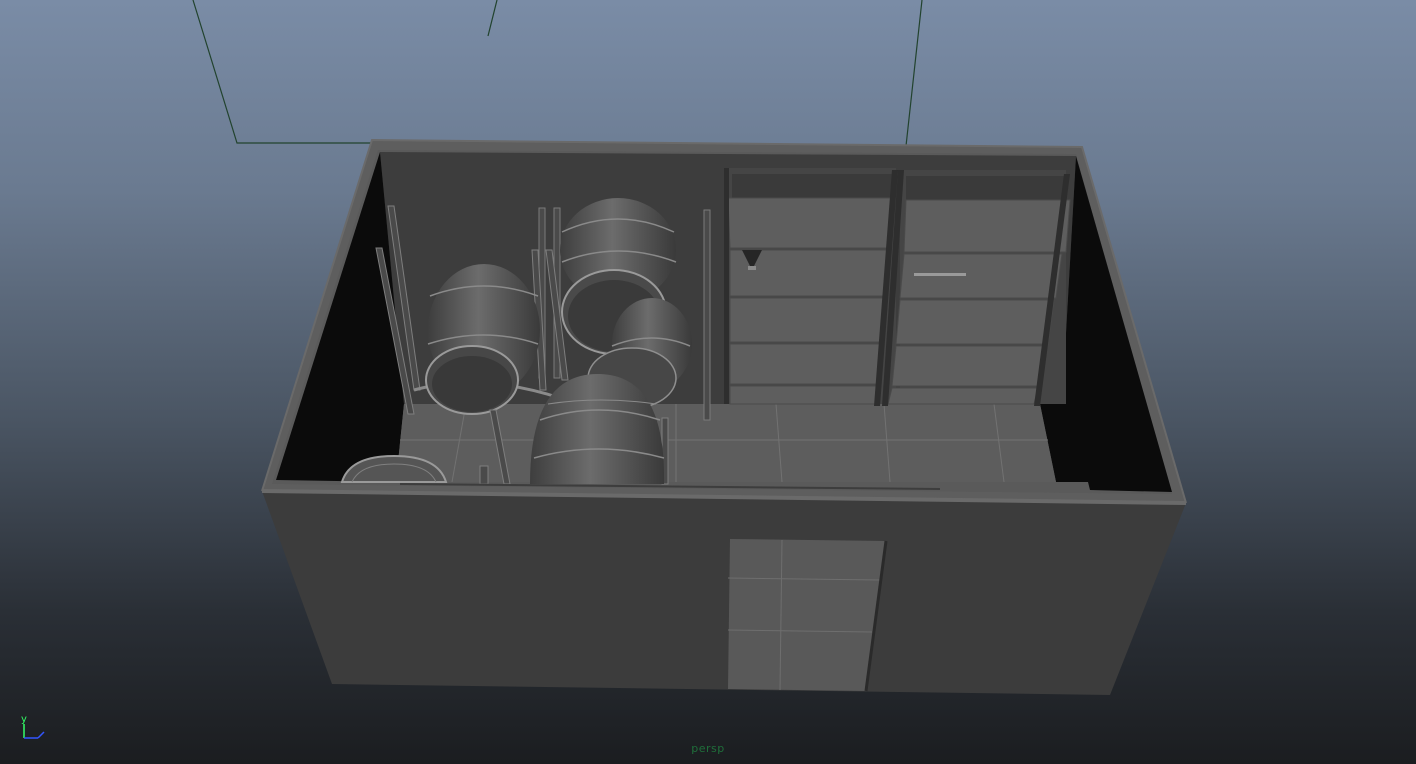 This screenshot has height=764, width=1416. I want to click on camera-name-label: persp, so click(708, 748).